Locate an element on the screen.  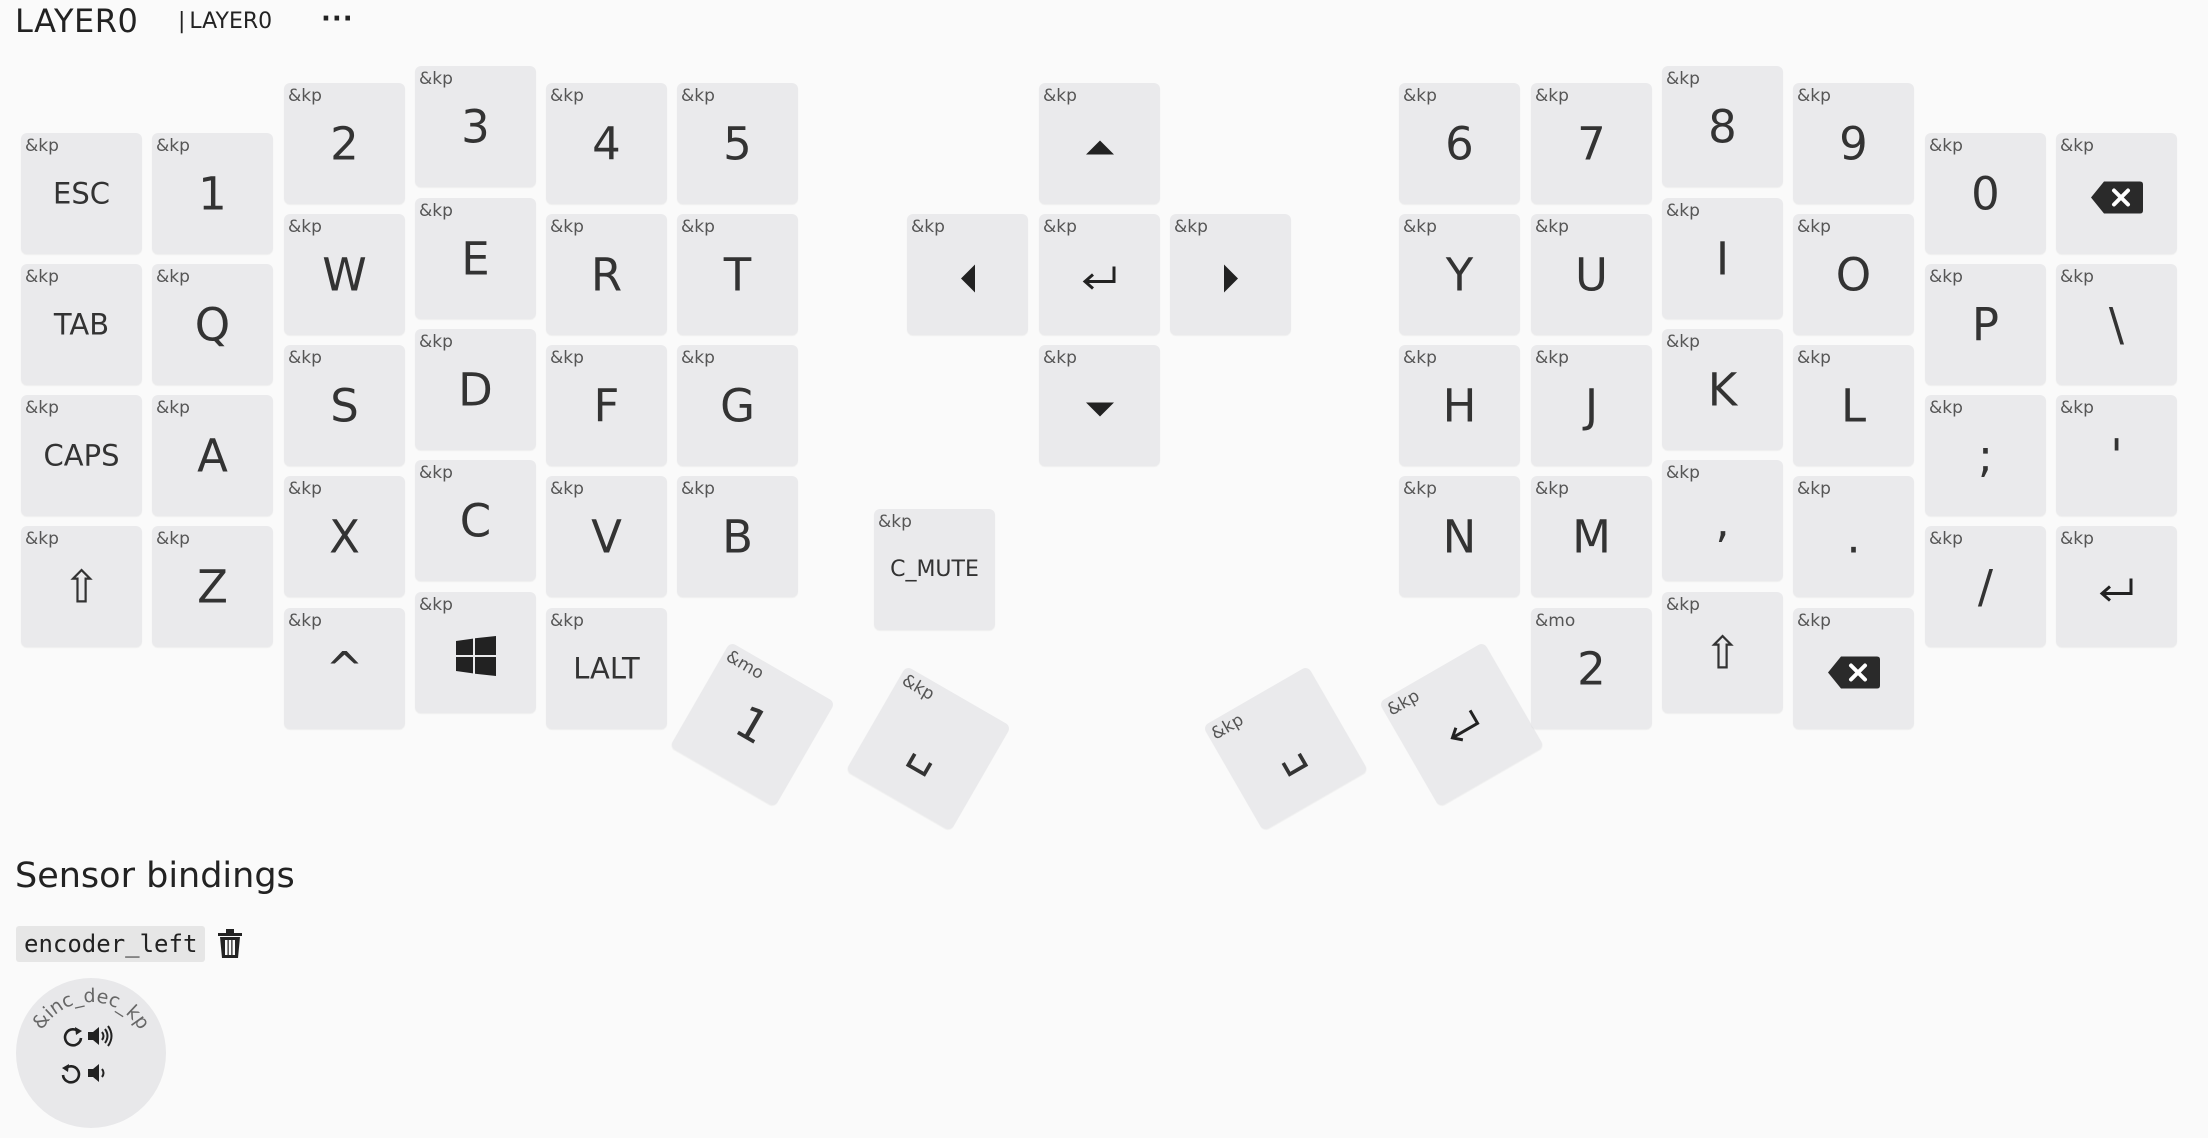
key-44: &kp U is located at coordinates (1591, 274).